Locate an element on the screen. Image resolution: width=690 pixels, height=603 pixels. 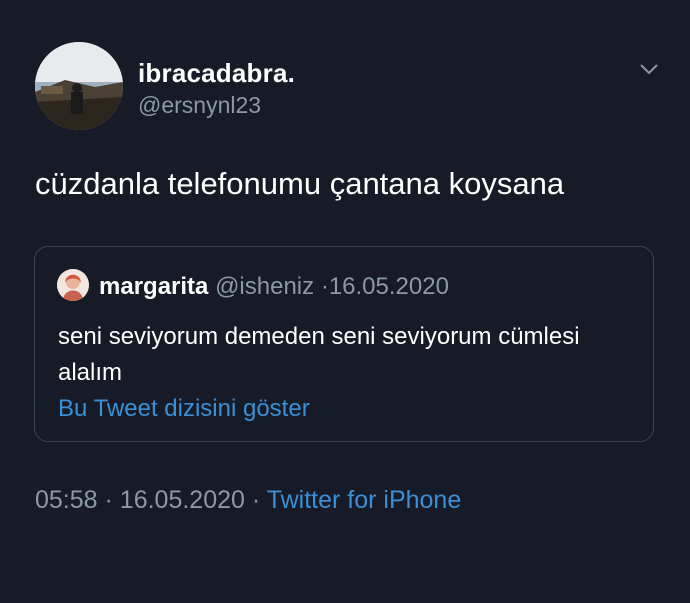
show-thread-link: Bu Tweet dizisini göster is located at coordinates (184, 409).